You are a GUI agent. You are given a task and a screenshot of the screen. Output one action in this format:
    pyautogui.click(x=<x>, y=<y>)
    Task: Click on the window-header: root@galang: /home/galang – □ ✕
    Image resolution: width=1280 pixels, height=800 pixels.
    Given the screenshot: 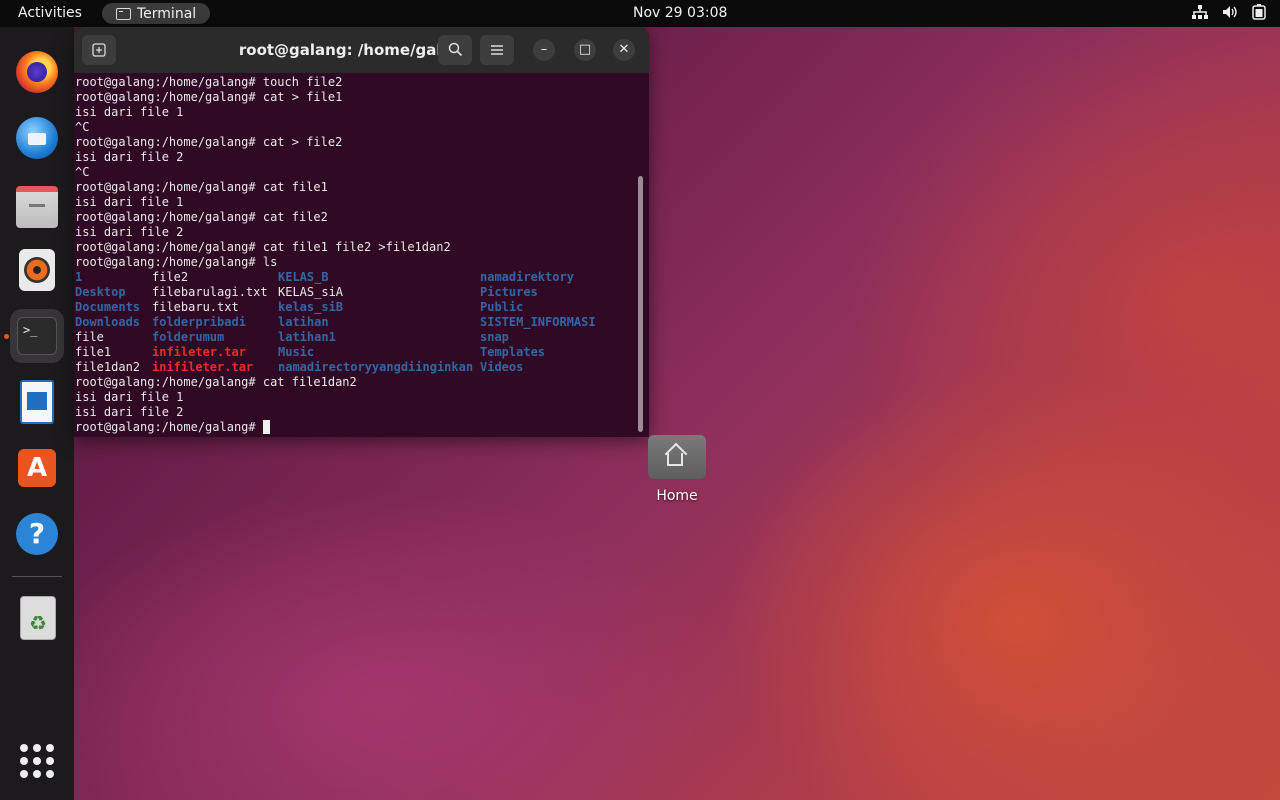 What is the action you would take?
    pyautogui.click(x=361, y=50)
    